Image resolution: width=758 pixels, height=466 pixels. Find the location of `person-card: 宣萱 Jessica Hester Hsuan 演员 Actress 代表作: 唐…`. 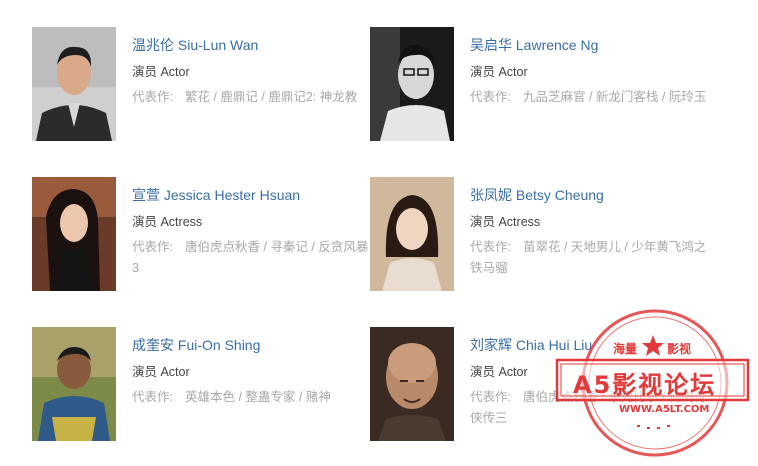

person-card: 宣萱 Jessica Hester Hsuan 演员 Actress 代表作: 唐… is located at coordinates (202, 234).